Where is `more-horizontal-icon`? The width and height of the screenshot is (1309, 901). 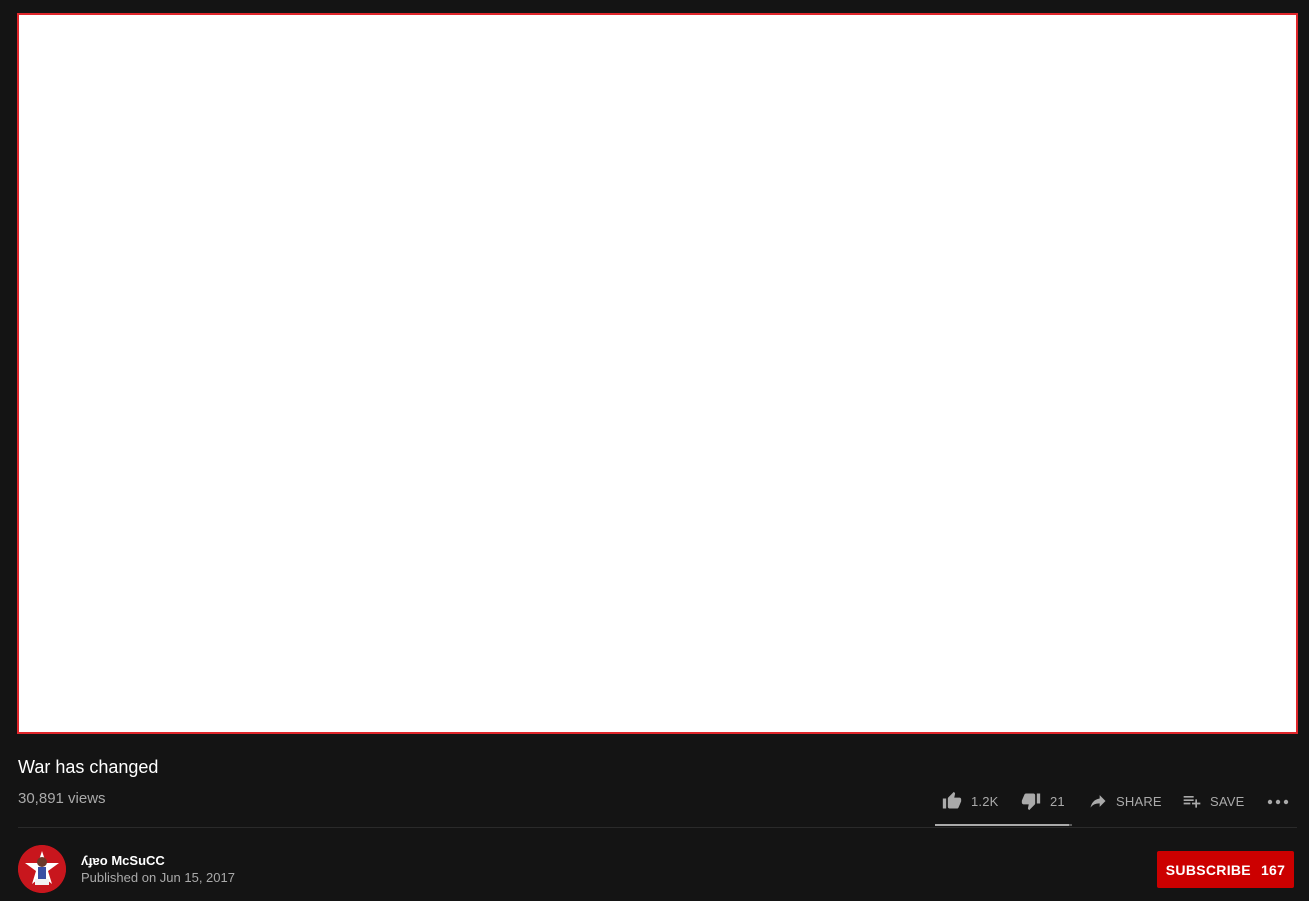 more-horizontal-icon is located at coordinates (1278, 802).